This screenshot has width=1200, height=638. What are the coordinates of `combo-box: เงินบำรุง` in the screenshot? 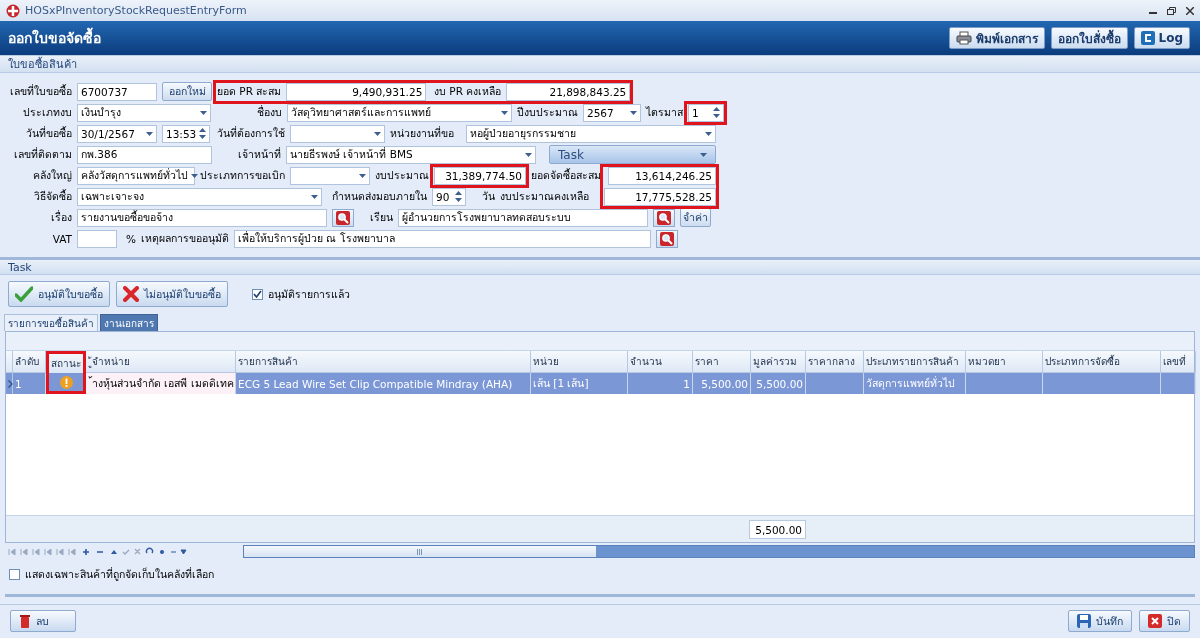 It's located at (144, 112).